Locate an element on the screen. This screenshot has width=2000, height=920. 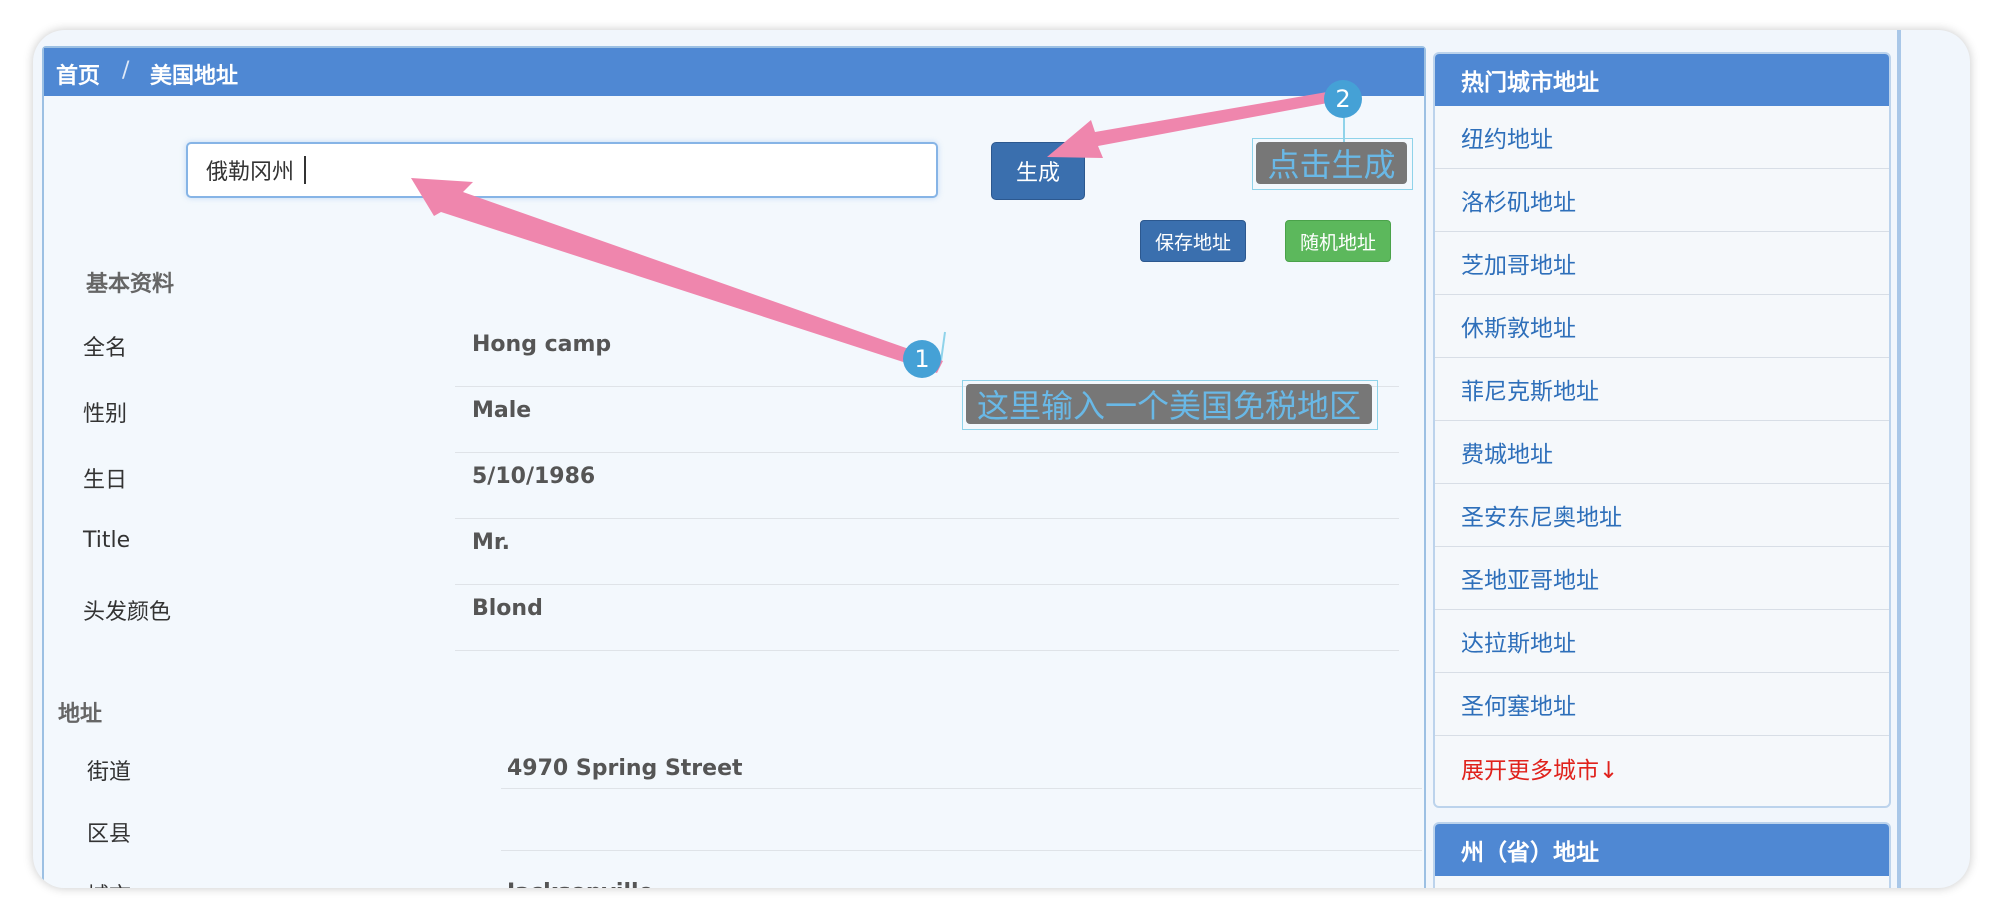
arrow-to-input is located at coordinates (677, 275).